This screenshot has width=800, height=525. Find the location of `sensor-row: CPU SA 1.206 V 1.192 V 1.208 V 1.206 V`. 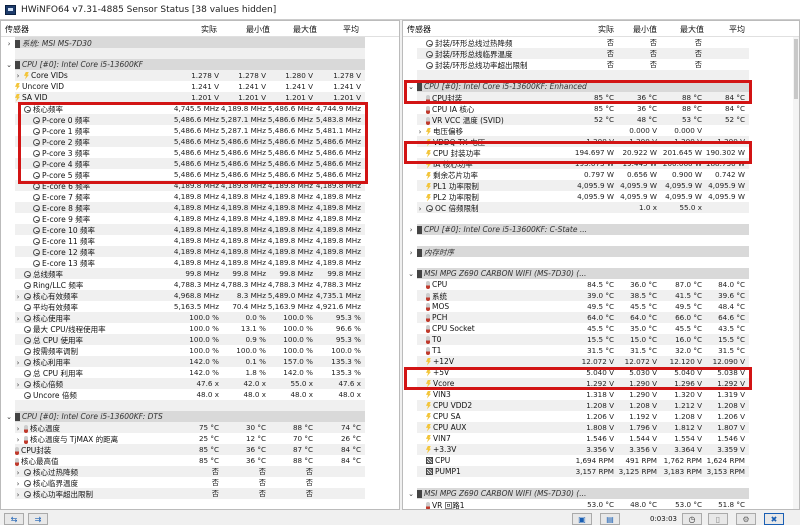

sensor-row: CPU SA 1.206 V 1.192 V 1.208 V 1.206 V is located at coordinates (601, 416).